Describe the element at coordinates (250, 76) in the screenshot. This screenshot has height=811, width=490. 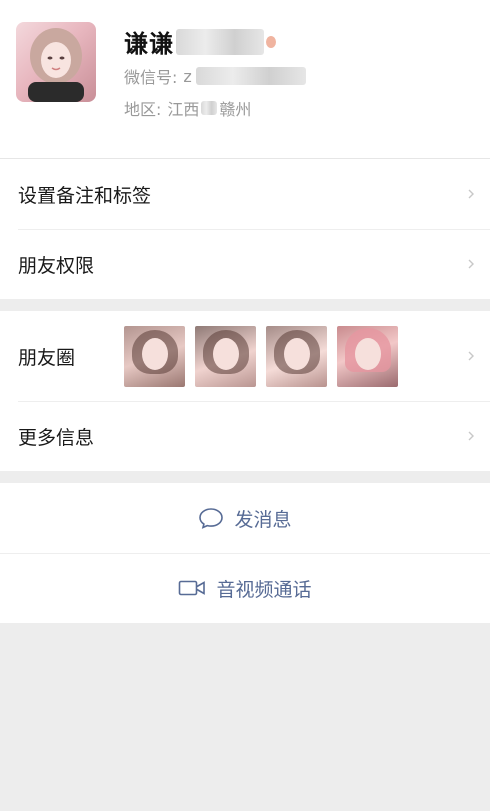
I see `redacted-wechat-id` at that location.